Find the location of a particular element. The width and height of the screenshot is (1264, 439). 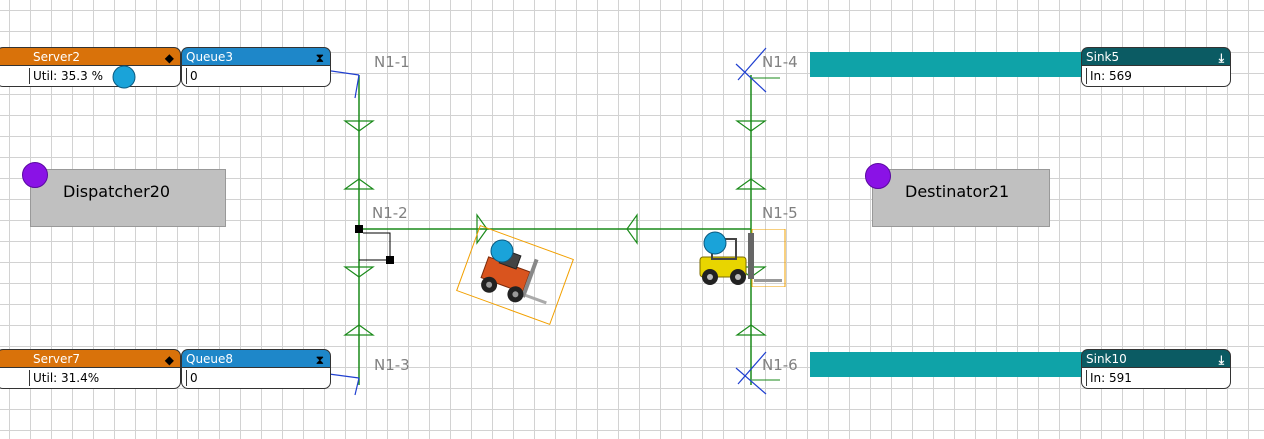

sink10-block: Sink10 ⤓ In: 591 is located at coordinates (1156, 369).